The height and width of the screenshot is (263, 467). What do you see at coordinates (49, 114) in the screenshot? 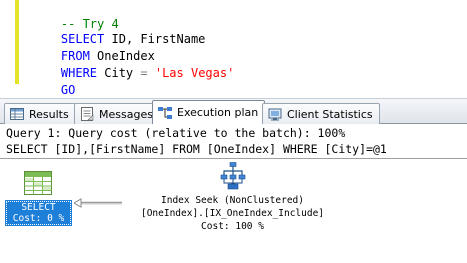
I see `tab-results-label: Results` at bounding box center [49, 114].